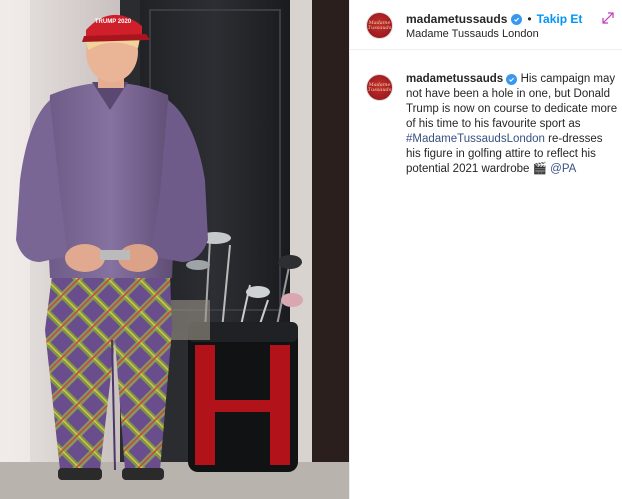  I want to click on verified-badge-icon, so click(517, 19).